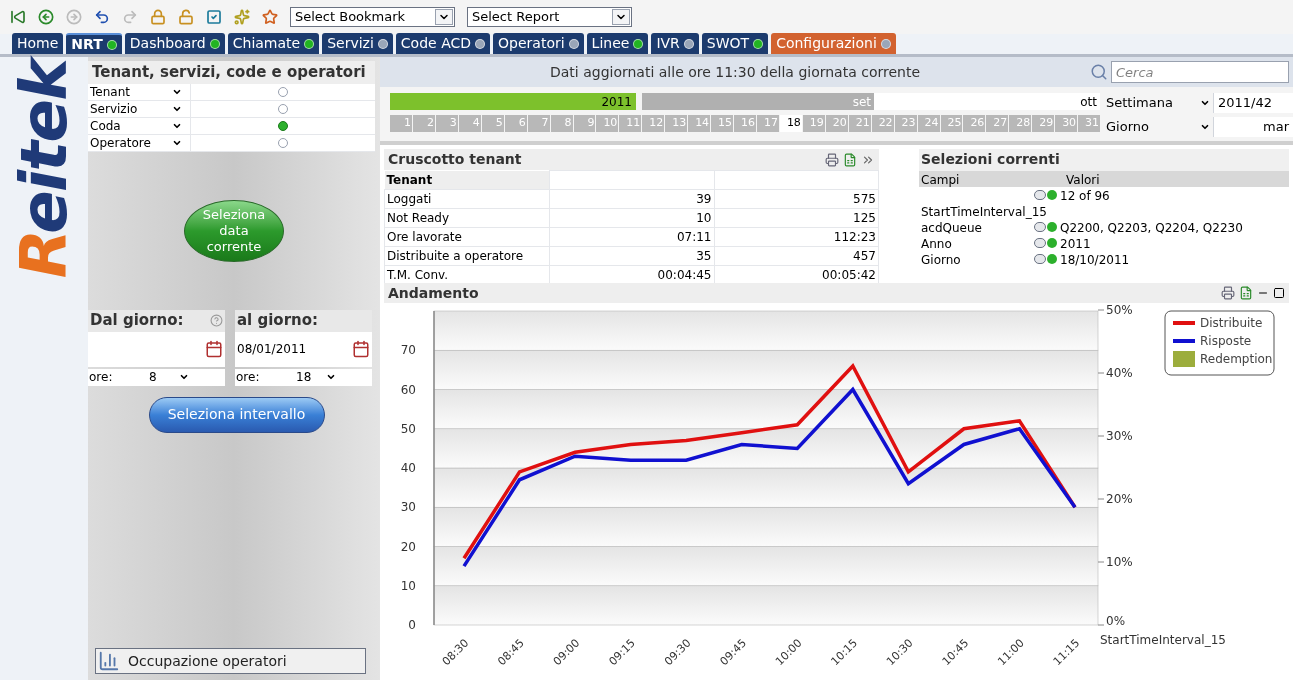 This screenshot has width=1293, height=680. Describe the element at coordinates (833, 43) in the screenshot. I see `tab: Configurazioni` at that location.